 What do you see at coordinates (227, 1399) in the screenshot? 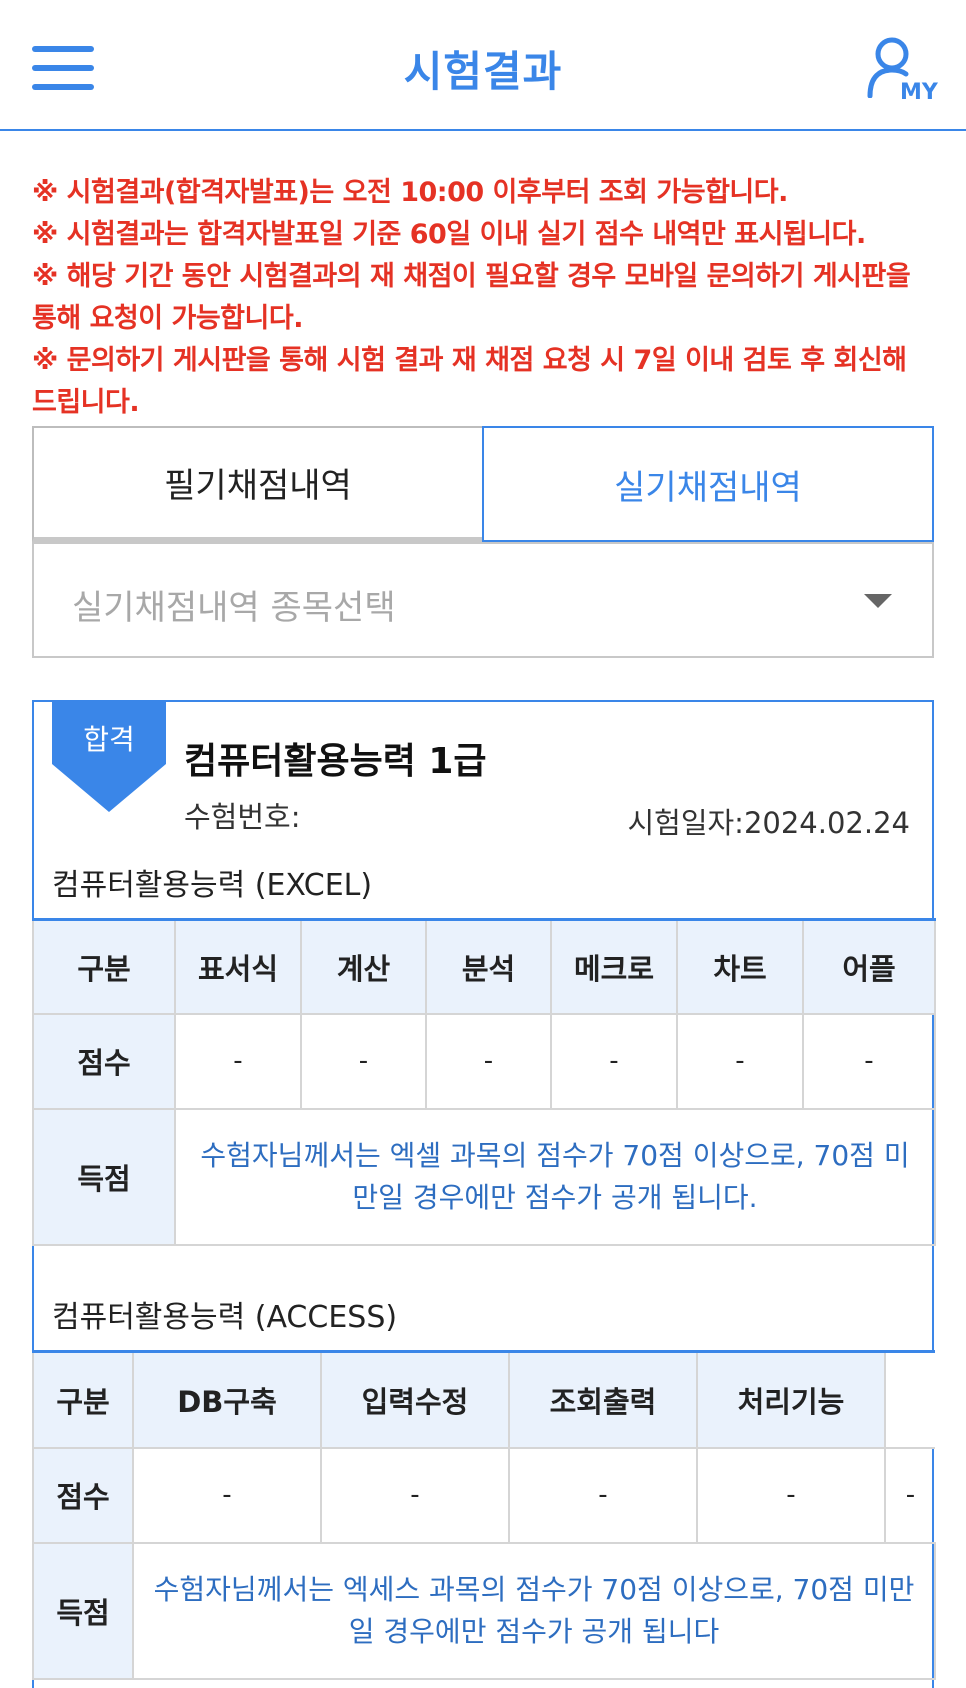
I see `table-header-cell: DB구축` at bounding box center [227, 1399].